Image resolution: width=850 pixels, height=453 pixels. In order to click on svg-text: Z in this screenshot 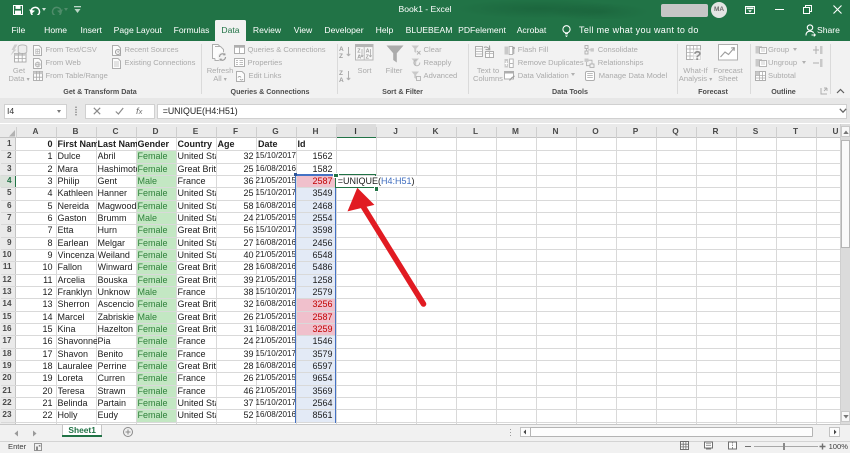, I will do `click(341, 55)`.